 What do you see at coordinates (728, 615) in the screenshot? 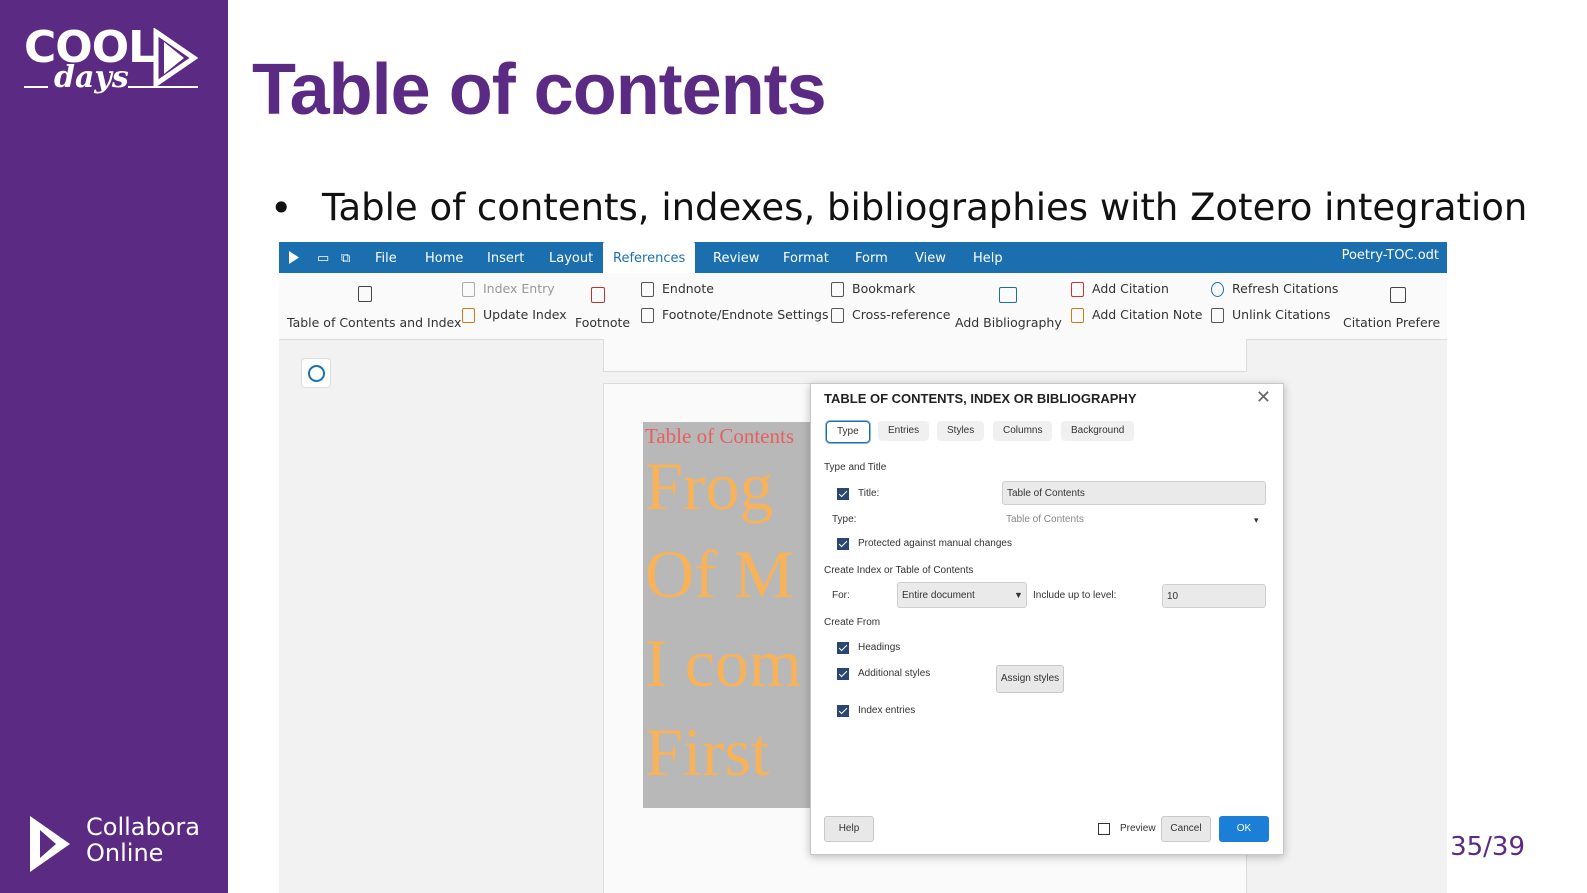
I see `toc-block: Table of Contents Frog Of M I com First` at bounding box center [728, 615].